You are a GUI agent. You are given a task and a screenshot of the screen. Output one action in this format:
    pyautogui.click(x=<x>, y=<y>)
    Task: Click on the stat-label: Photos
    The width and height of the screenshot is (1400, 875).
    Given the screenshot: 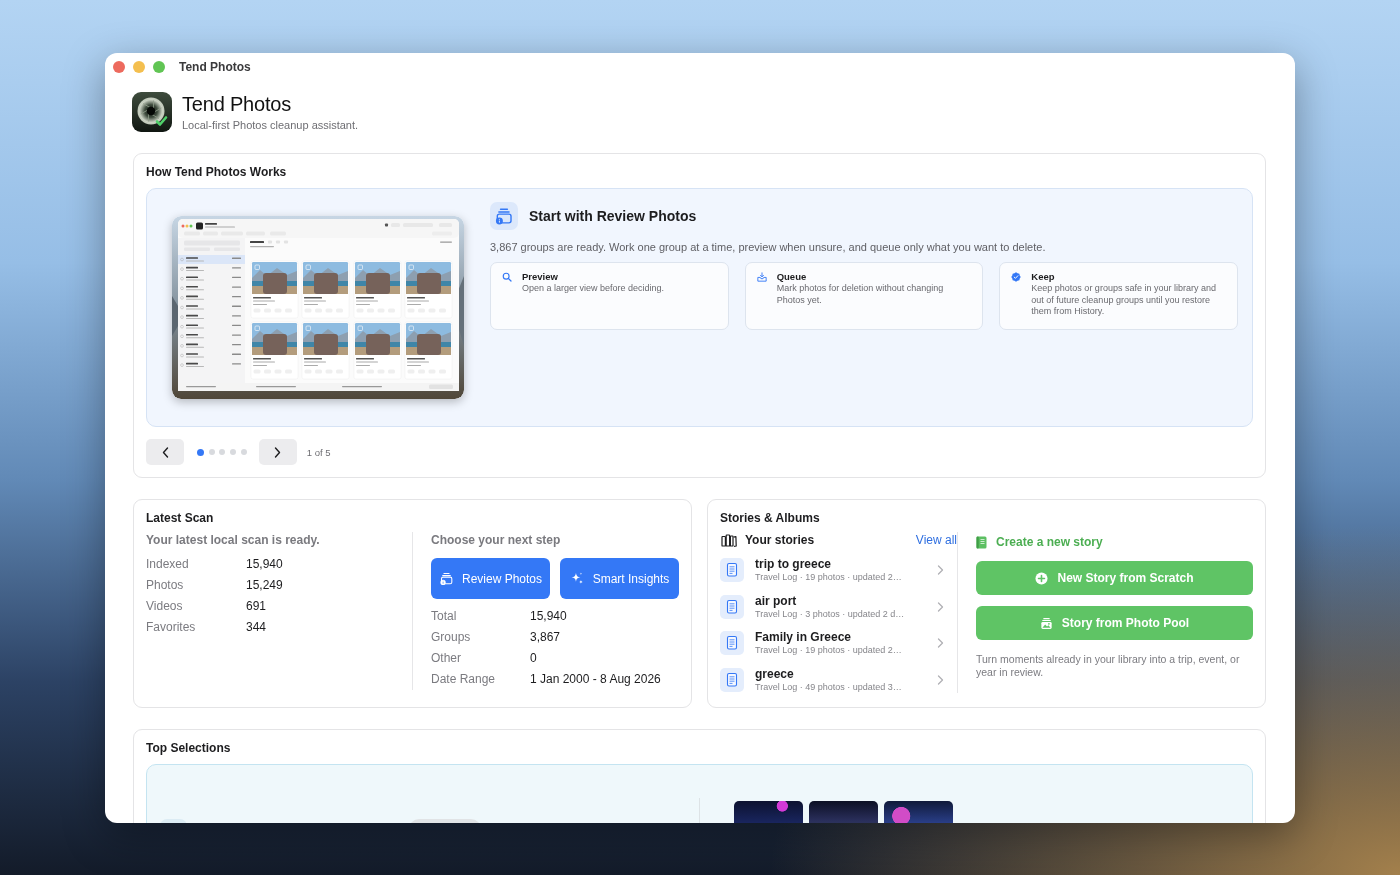 What is the action you would take?
    pyautogui.click(x=165, y=585)
    